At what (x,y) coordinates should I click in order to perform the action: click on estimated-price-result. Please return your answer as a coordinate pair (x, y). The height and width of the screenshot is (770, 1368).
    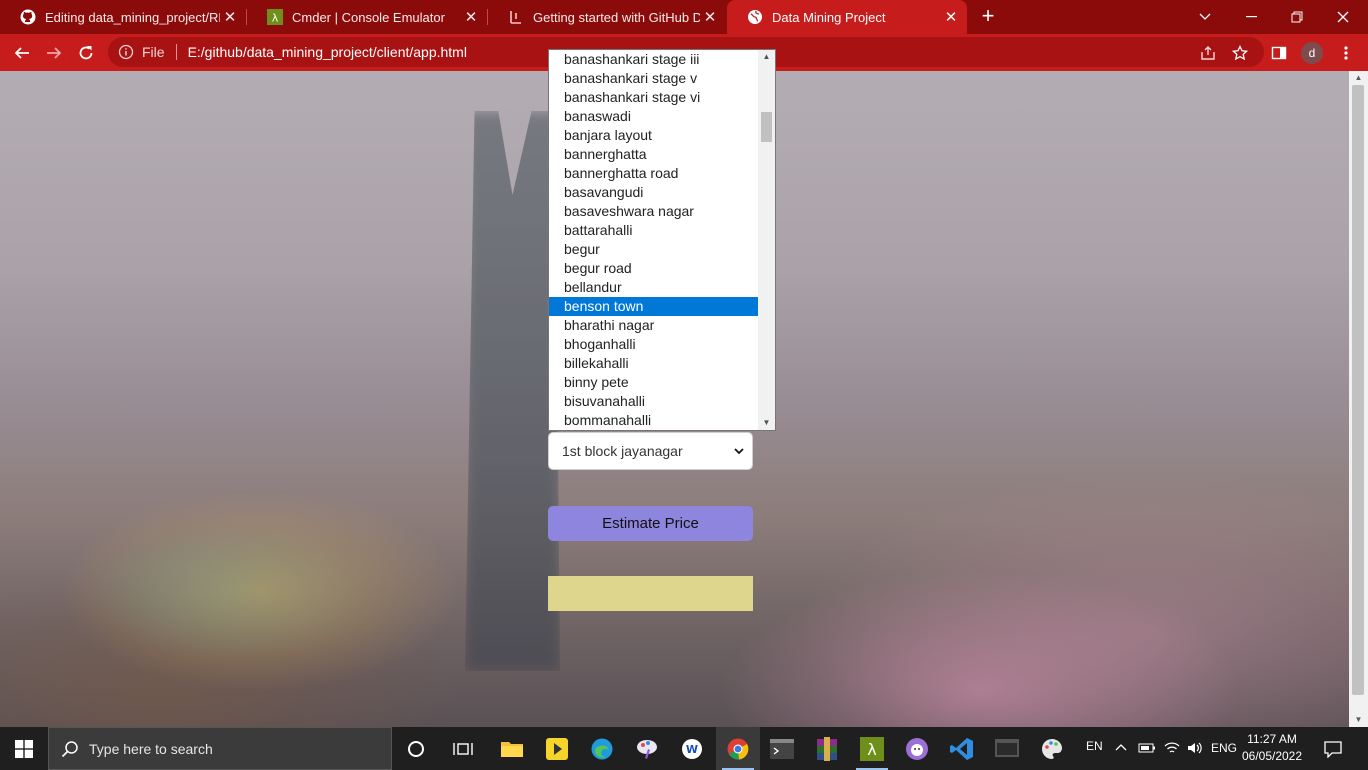
    Looking at the image, I should click on (650, 593).